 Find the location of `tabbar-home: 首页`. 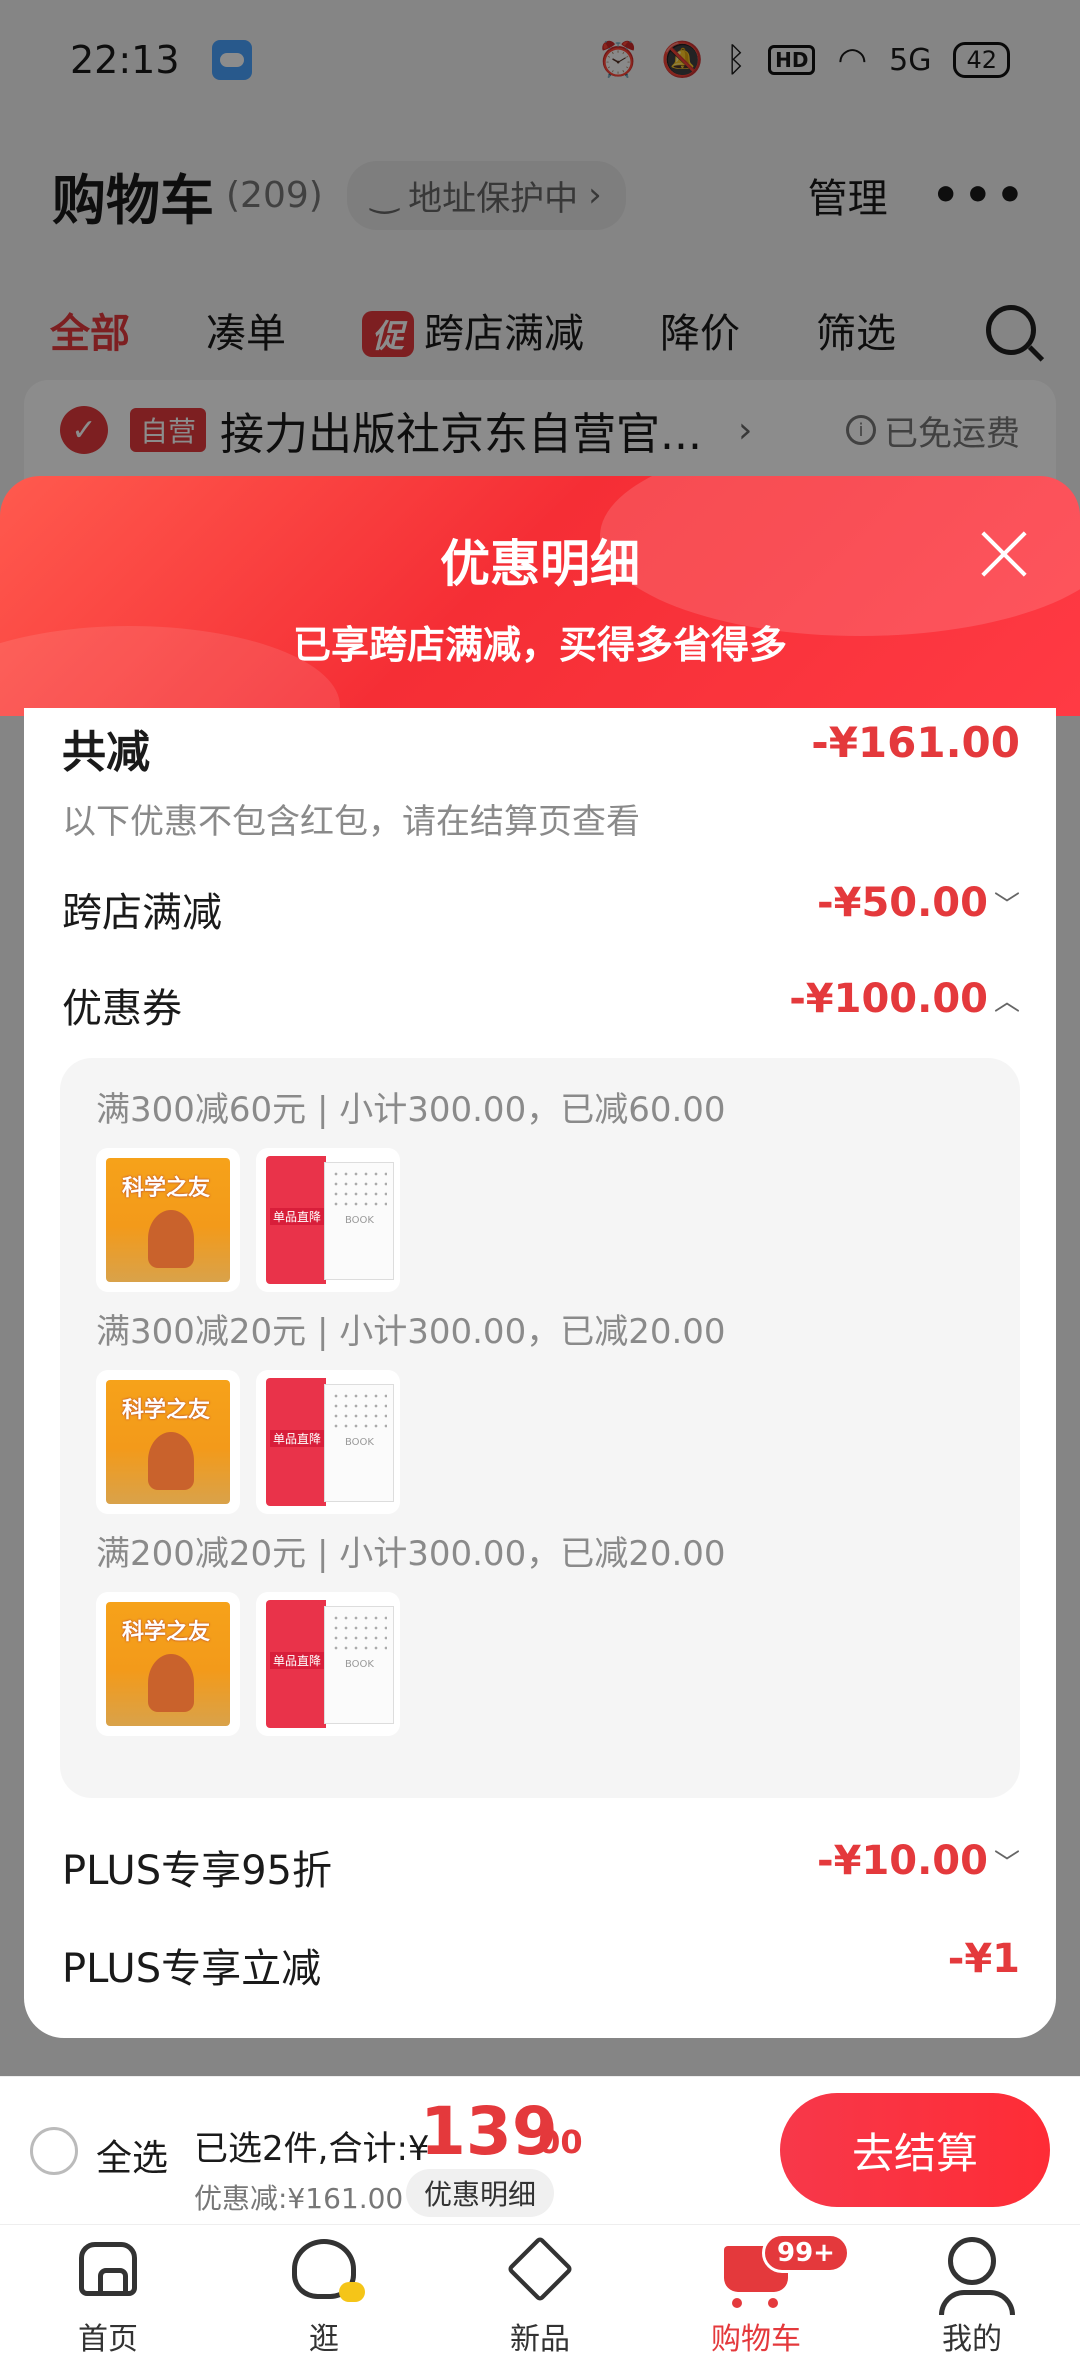

tabbar-home: 首页 is located at coordinates (108, 2300).